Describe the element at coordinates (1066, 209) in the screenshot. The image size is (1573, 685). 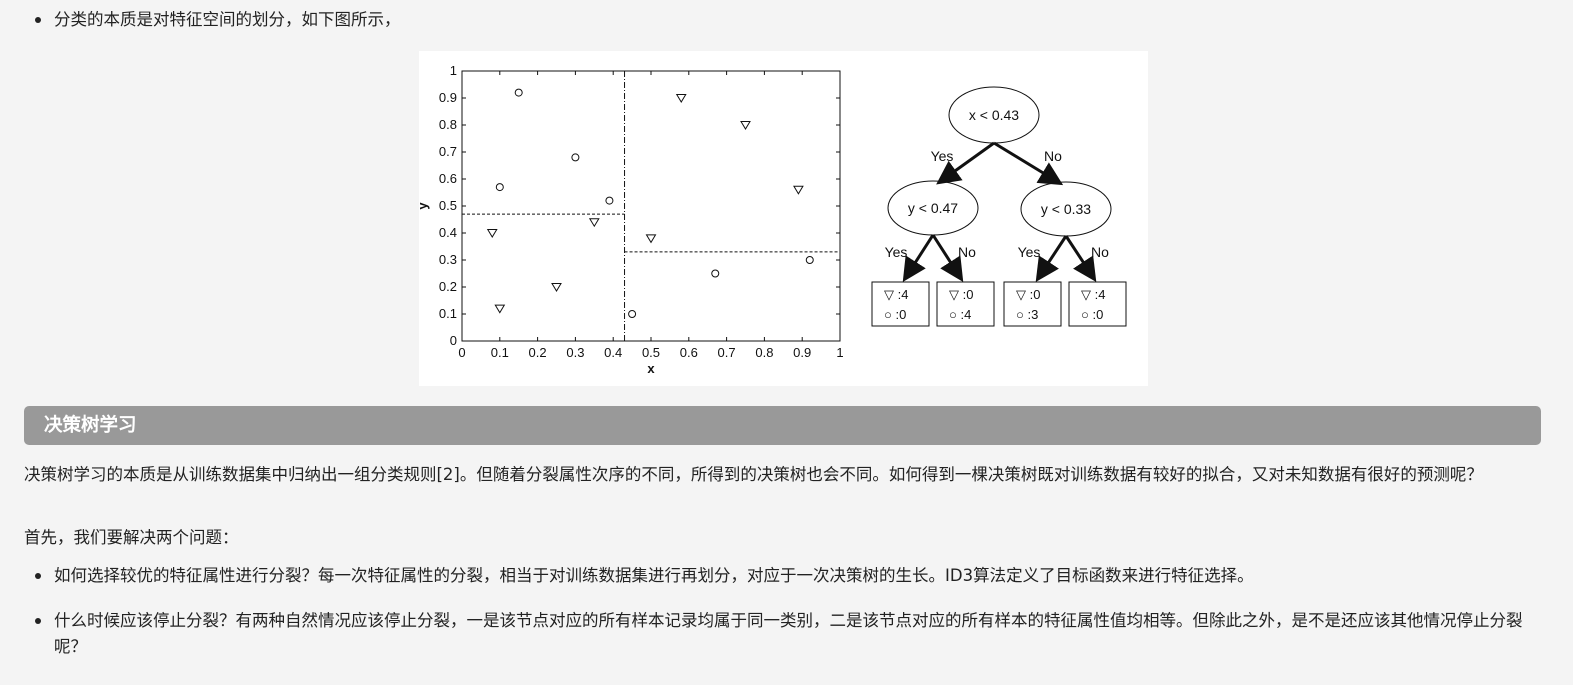
I see `tree-right-label: y < 0.33` at that location.